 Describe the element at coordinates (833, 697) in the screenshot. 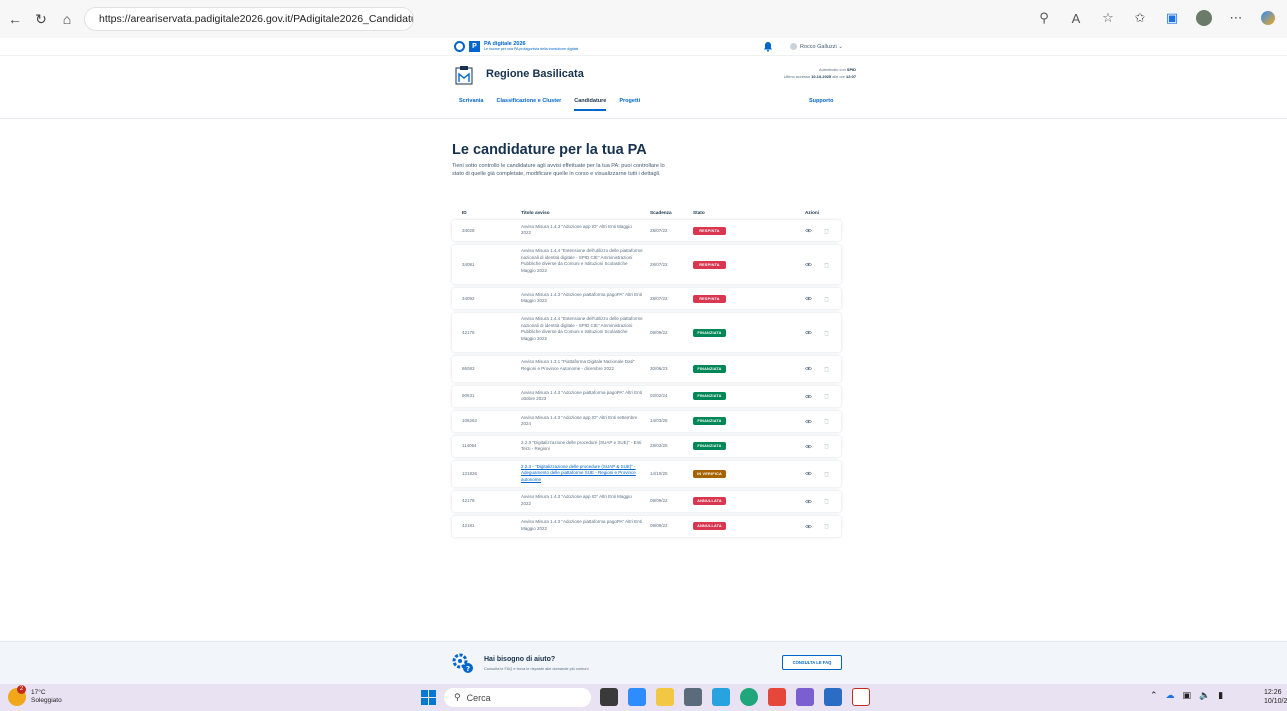

I see `word-icon` at that location.